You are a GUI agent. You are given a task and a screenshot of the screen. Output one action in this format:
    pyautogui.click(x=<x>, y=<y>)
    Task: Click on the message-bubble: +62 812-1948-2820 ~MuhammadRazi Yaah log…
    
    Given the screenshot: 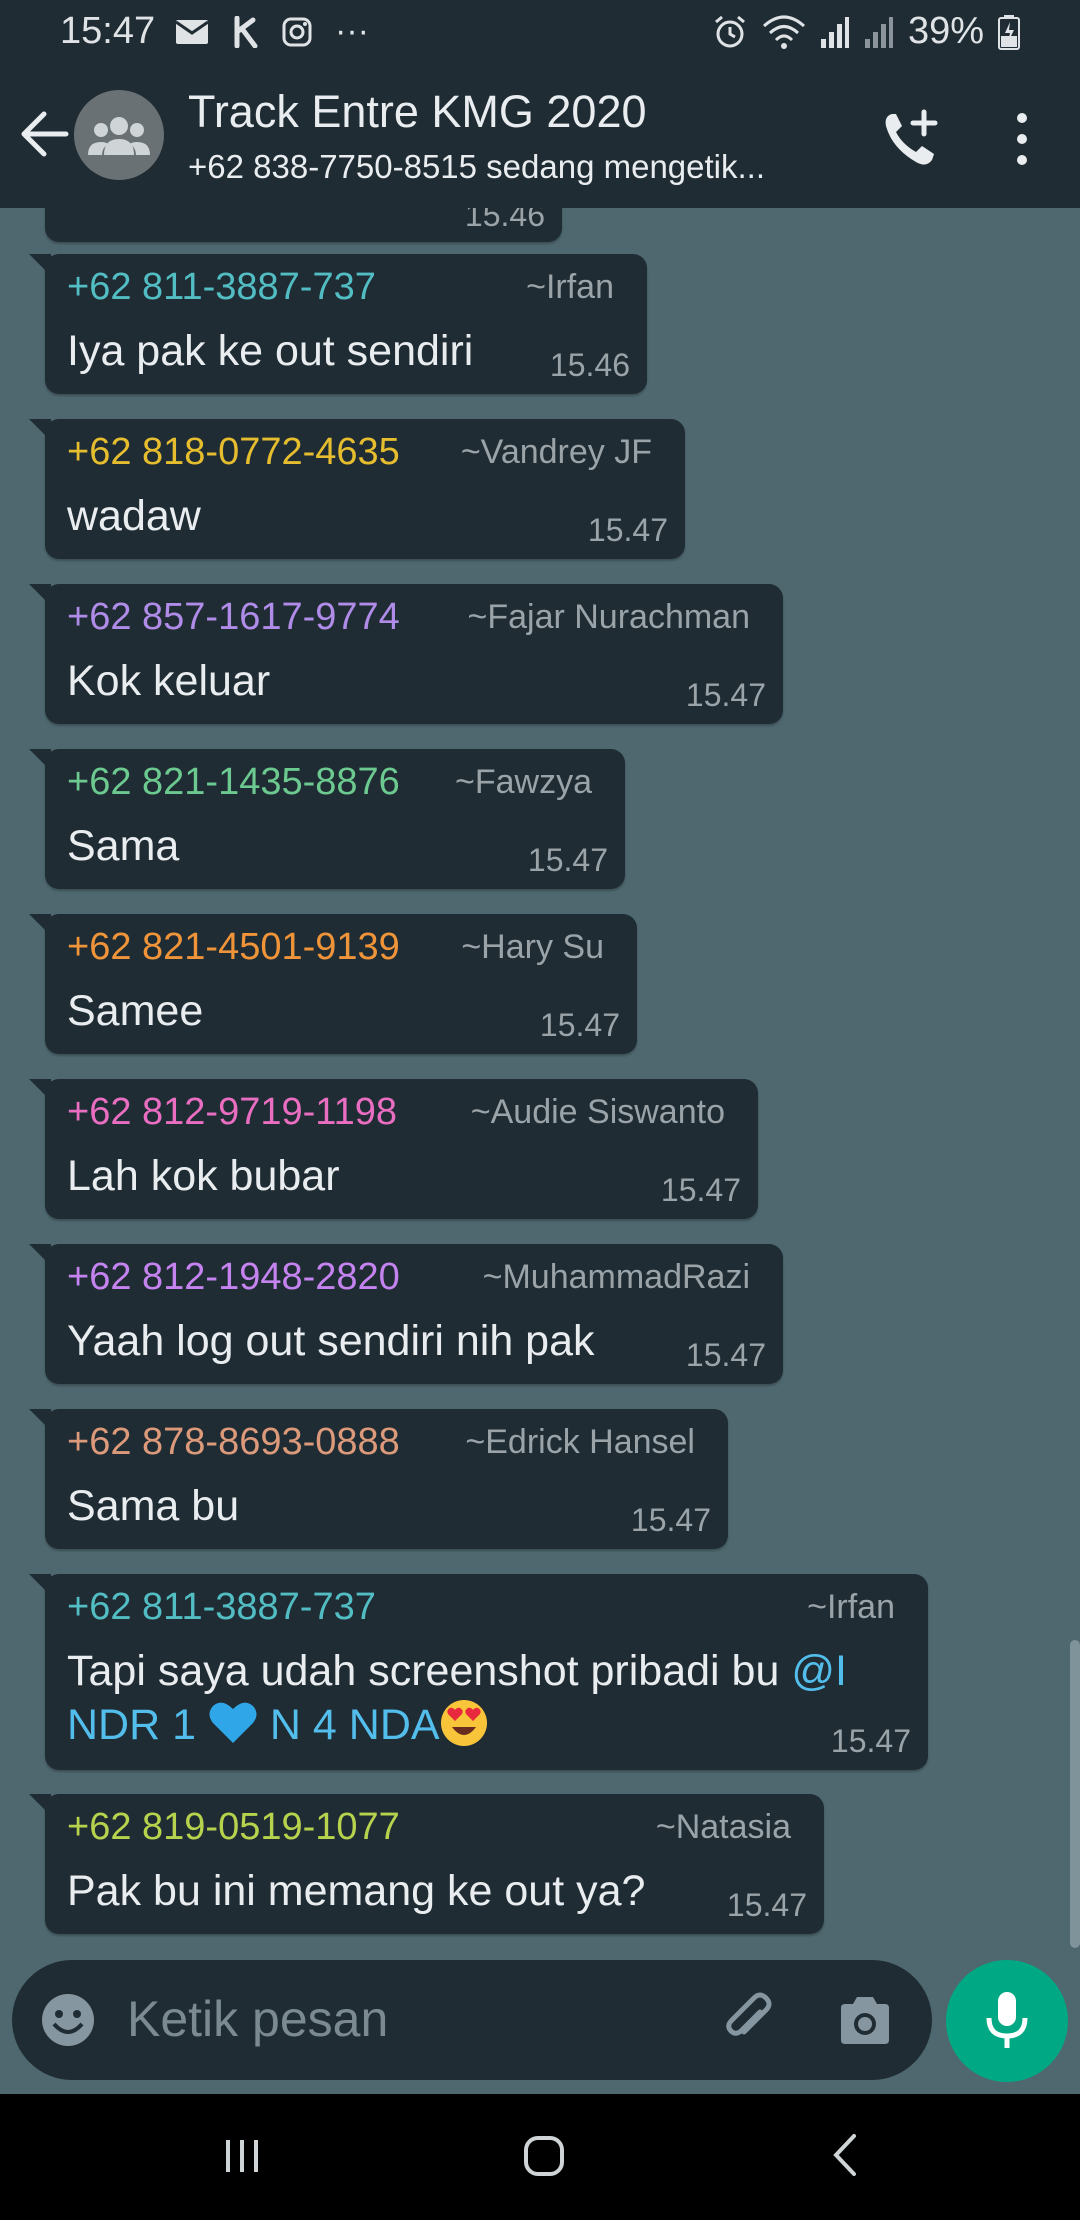 What is the action you would take?
    pyautogui.click(x=406, y=1314)
    